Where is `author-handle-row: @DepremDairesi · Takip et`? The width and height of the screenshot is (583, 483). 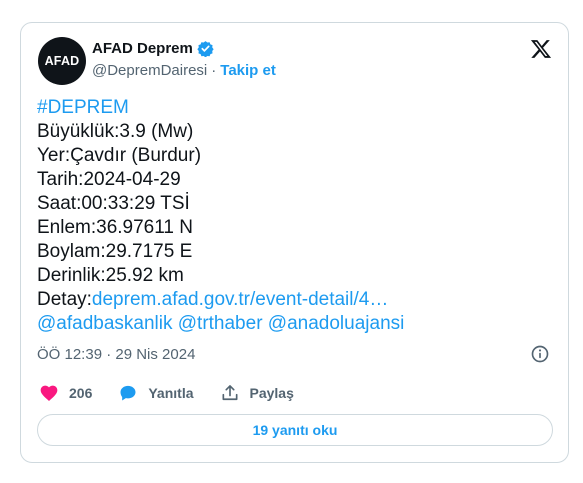
author-handle-row: @DepremDairesi · Takip et is located at coordinates (184, 70).